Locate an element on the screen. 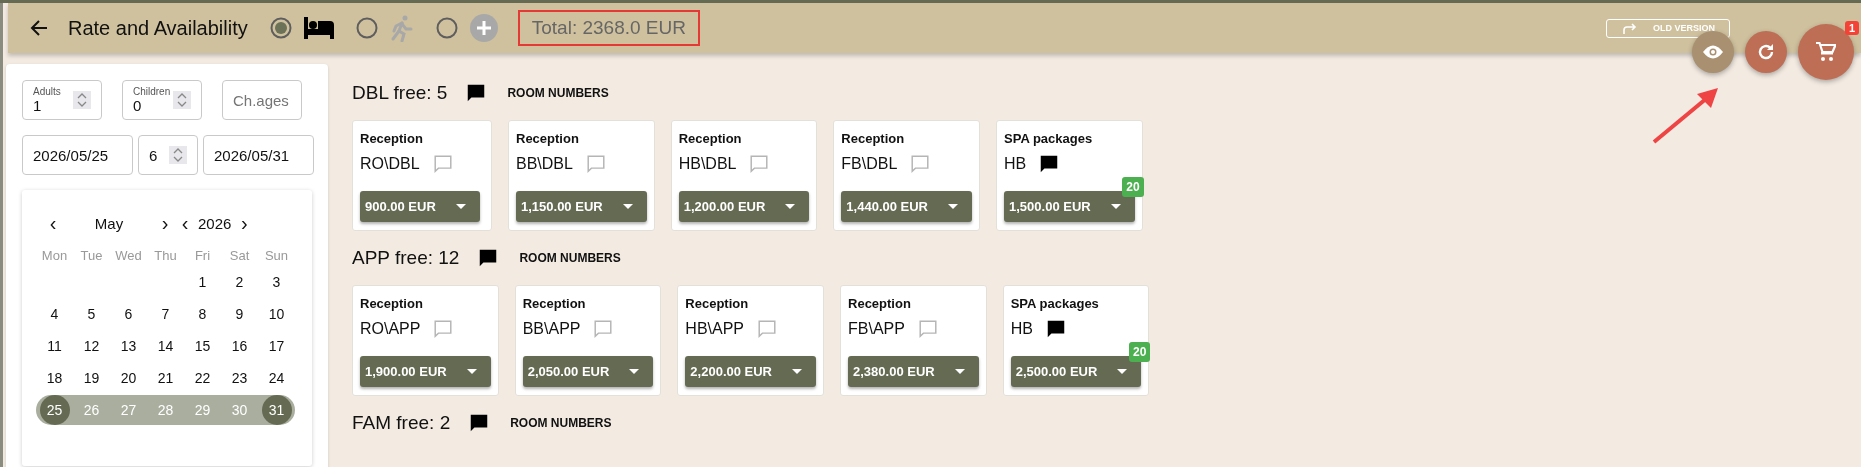 The height and width of the screenshot is (467, 1861). calendar-day: 8 is located at coordinates (202, 314).